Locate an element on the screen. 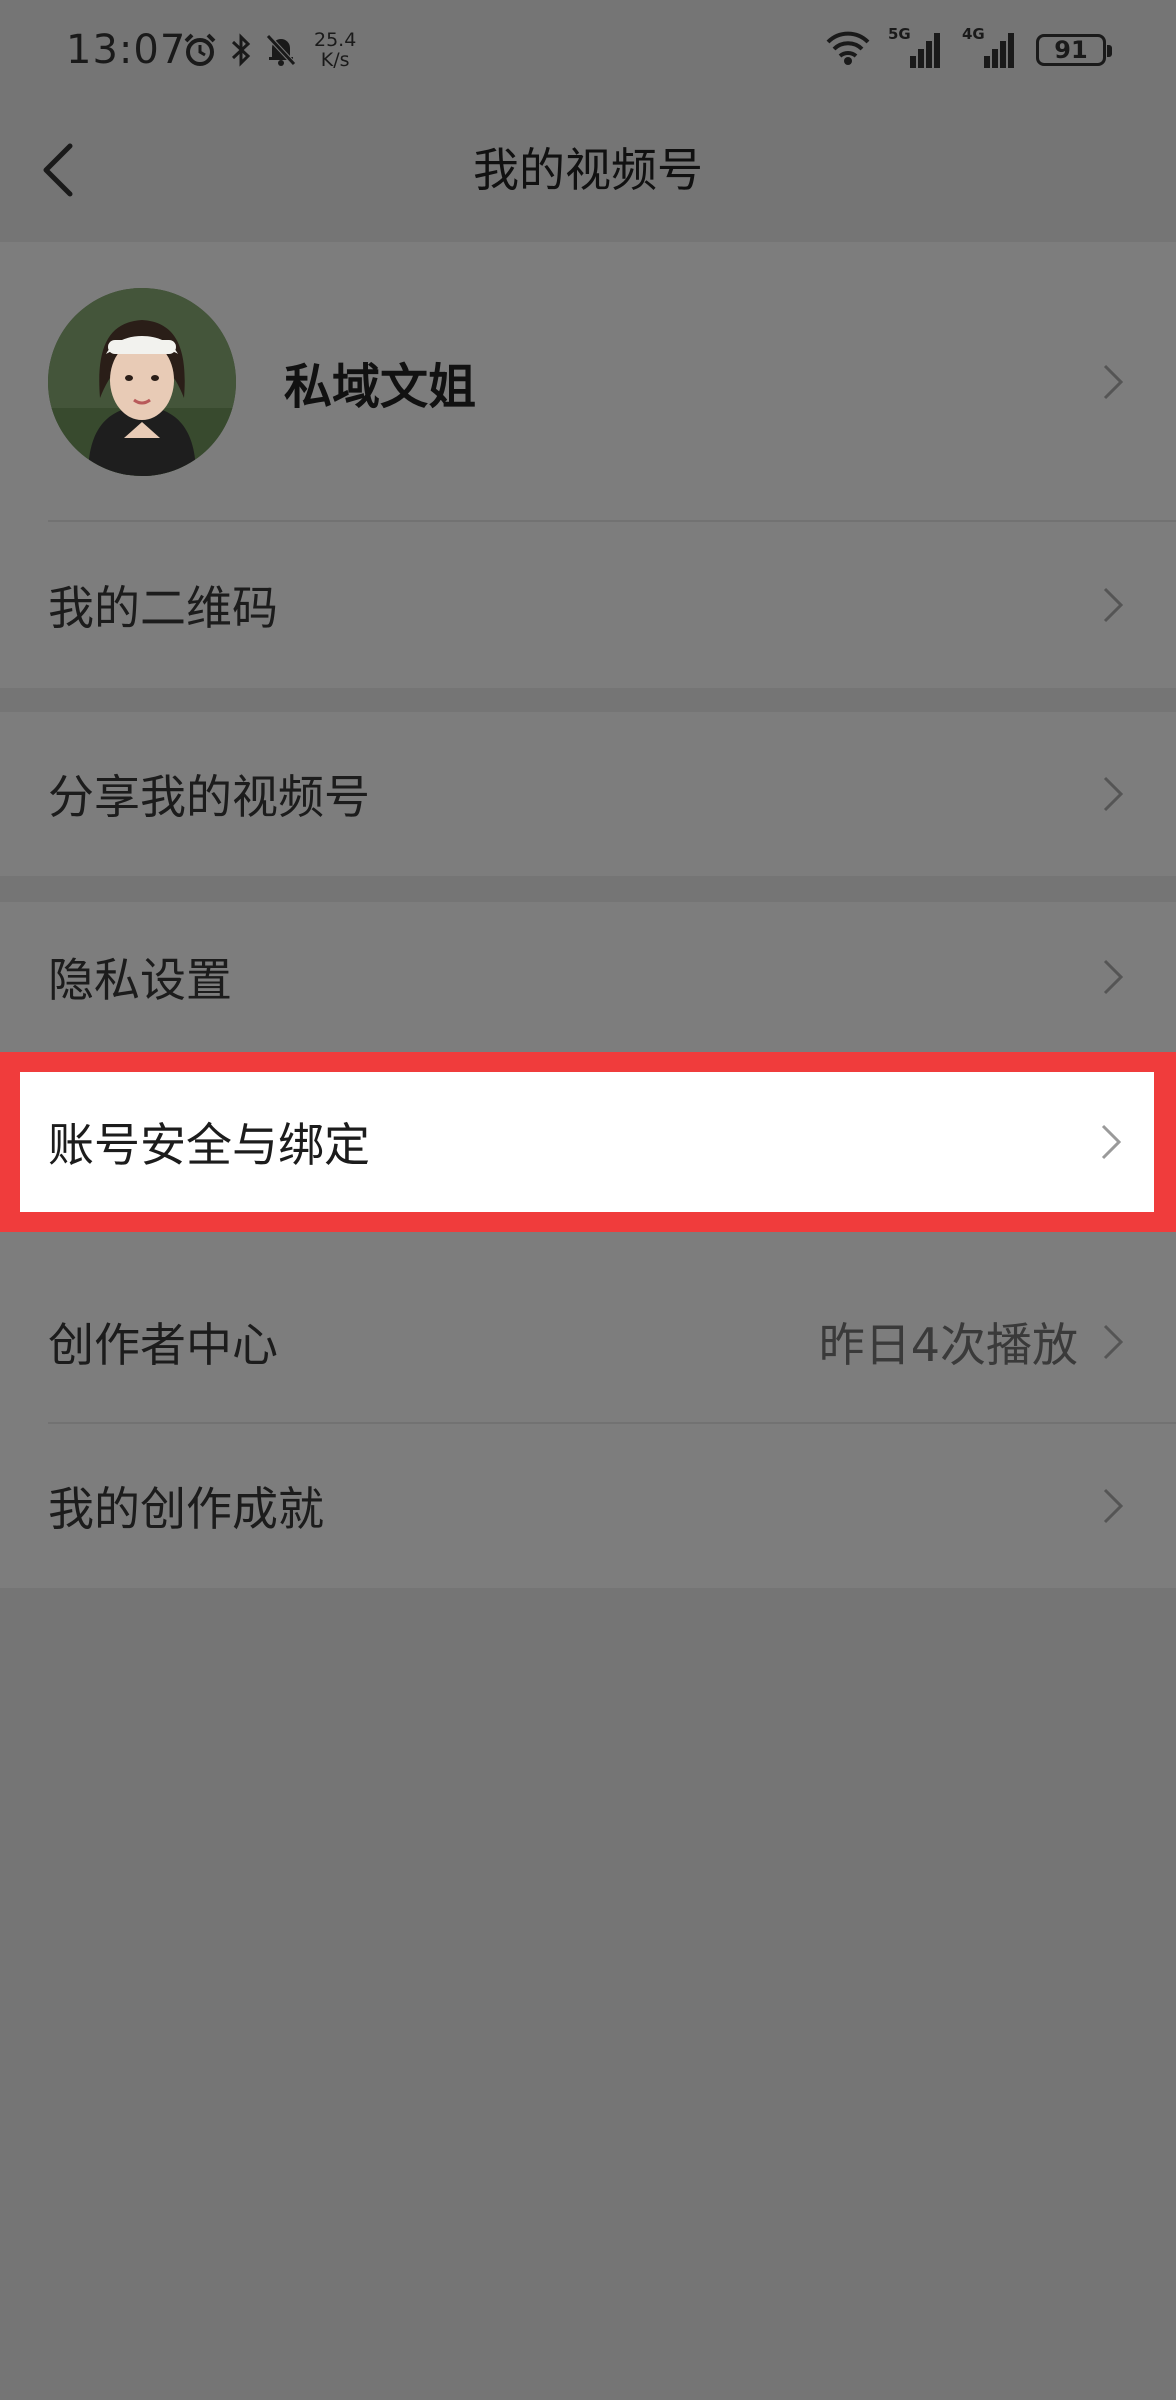 The image size is (1176, 2400). alarm-icon is located at coordinates (200, 50).